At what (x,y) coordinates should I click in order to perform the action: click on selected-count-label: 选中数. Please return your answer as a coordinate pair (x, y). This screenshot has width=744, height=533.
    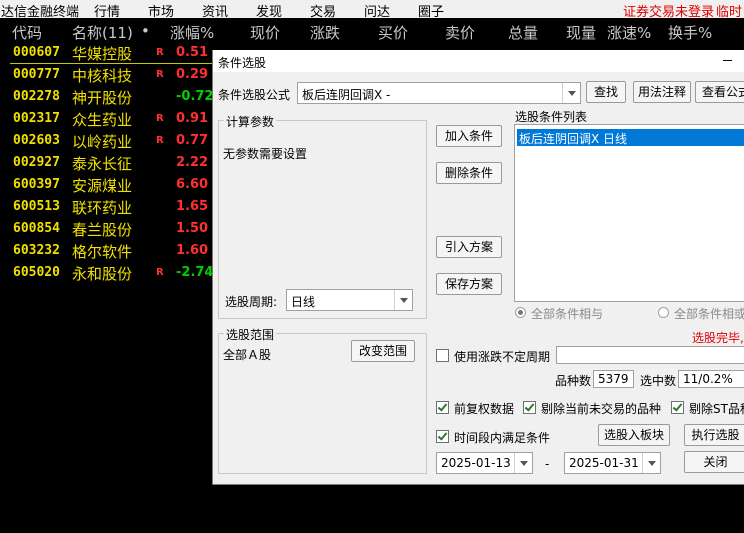
    Looking at the image, I should click on (658, 381).